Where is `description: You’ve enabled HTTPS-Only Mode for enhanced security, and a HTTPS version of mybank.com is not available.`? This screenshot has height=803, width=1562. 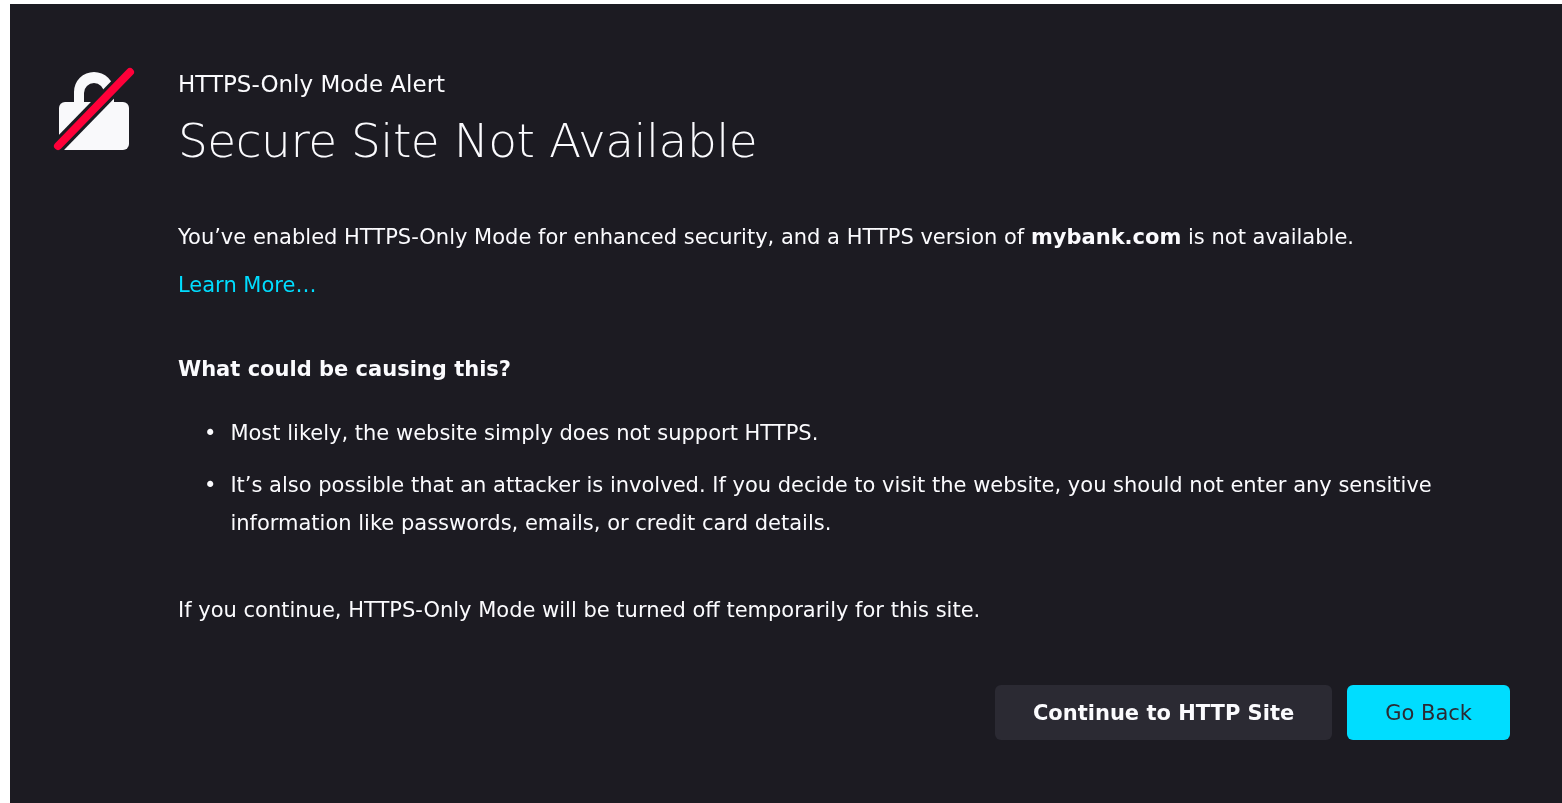 description: You’ve enabled HTTPS-Only Mode for enhanced security, and a HTTPS version of mybank.com is not available. is located at coordinates (766, 237).